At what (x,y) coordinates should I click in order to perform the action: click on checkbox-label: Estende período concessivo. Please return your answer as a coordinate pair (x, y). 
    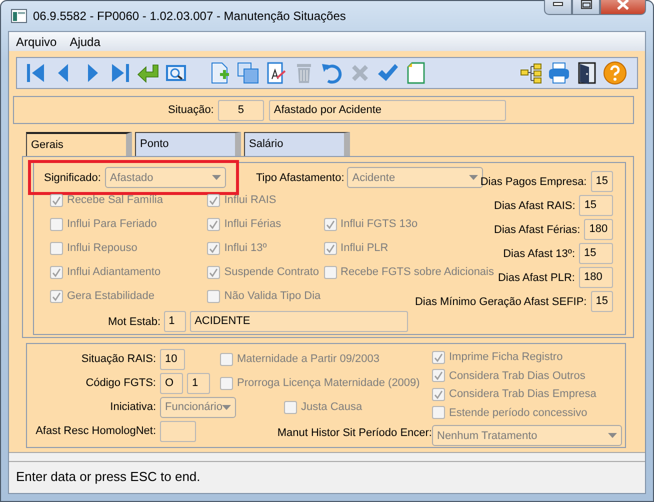
    Looking at the image, I should click on (518, 412).